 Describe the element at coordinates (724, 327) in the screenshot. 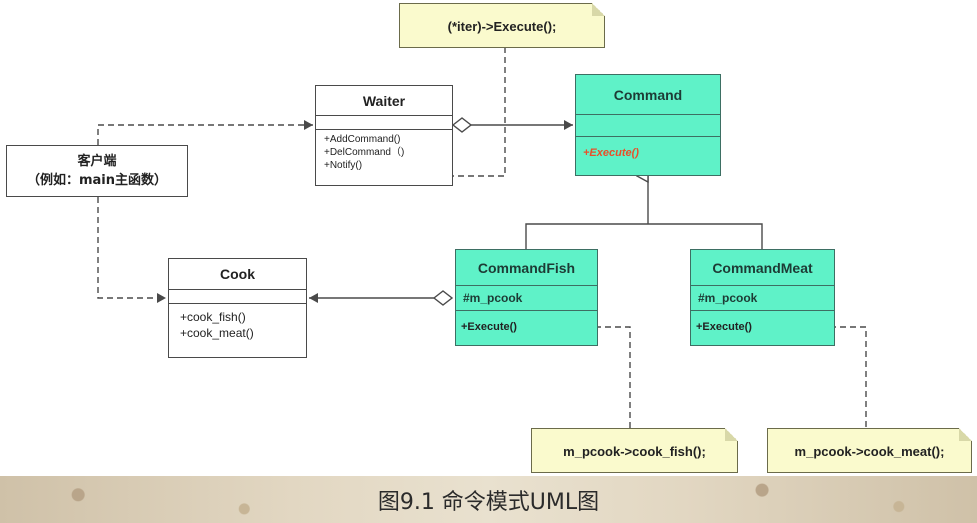

I see `meat-method: +Execute()` at that location.